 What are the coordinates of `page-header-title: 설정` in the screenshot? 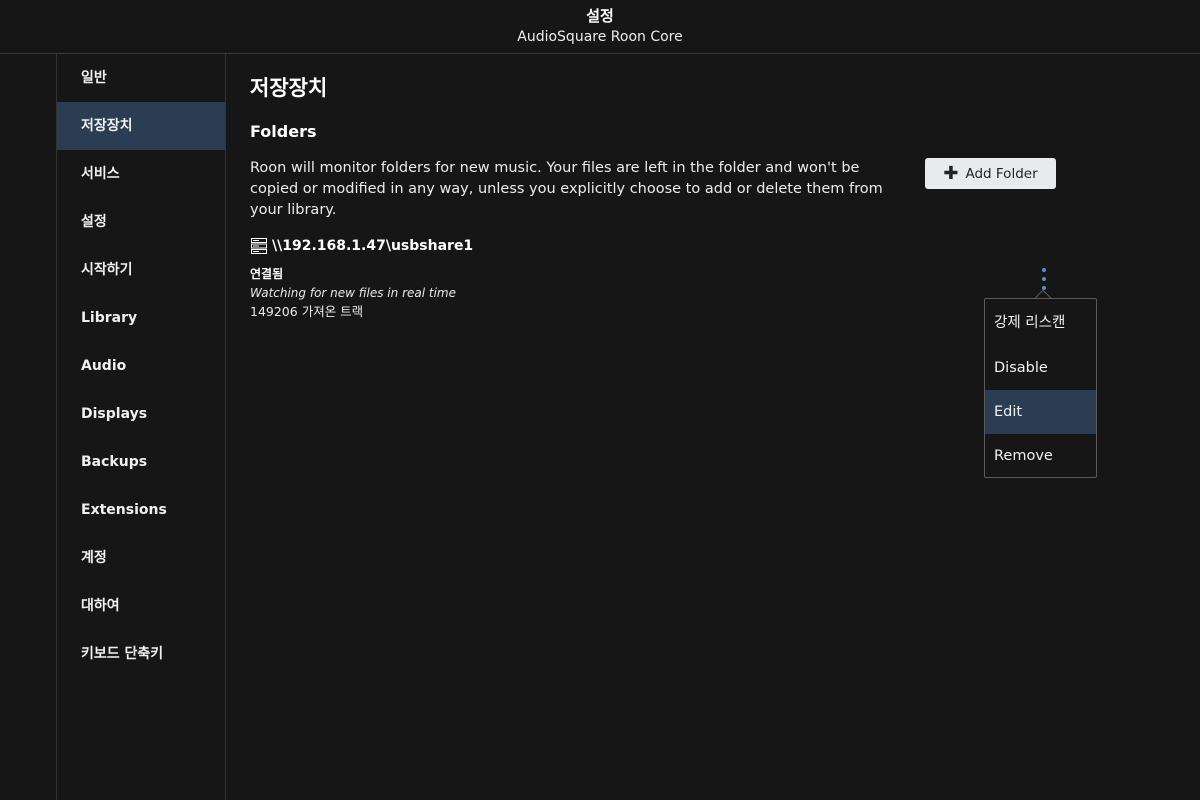 It's located at (600, 16).